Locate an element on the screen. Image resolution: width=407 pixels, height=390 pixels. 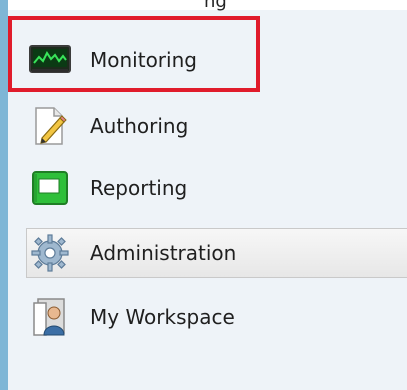
nav-item-monitoring: Monitoring is located at coordinates (215, 60).